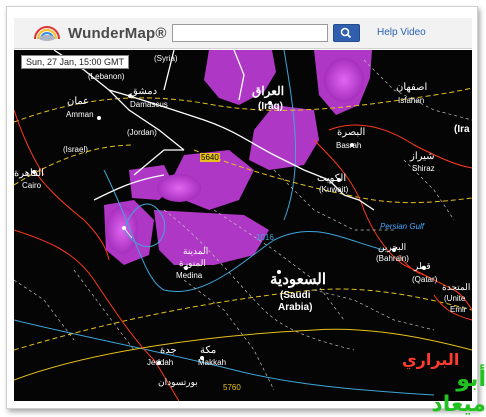  Describe the element at coordinates (351, 132) in the screenshot. I see `label-basrah-ar: البصرة` at that location.